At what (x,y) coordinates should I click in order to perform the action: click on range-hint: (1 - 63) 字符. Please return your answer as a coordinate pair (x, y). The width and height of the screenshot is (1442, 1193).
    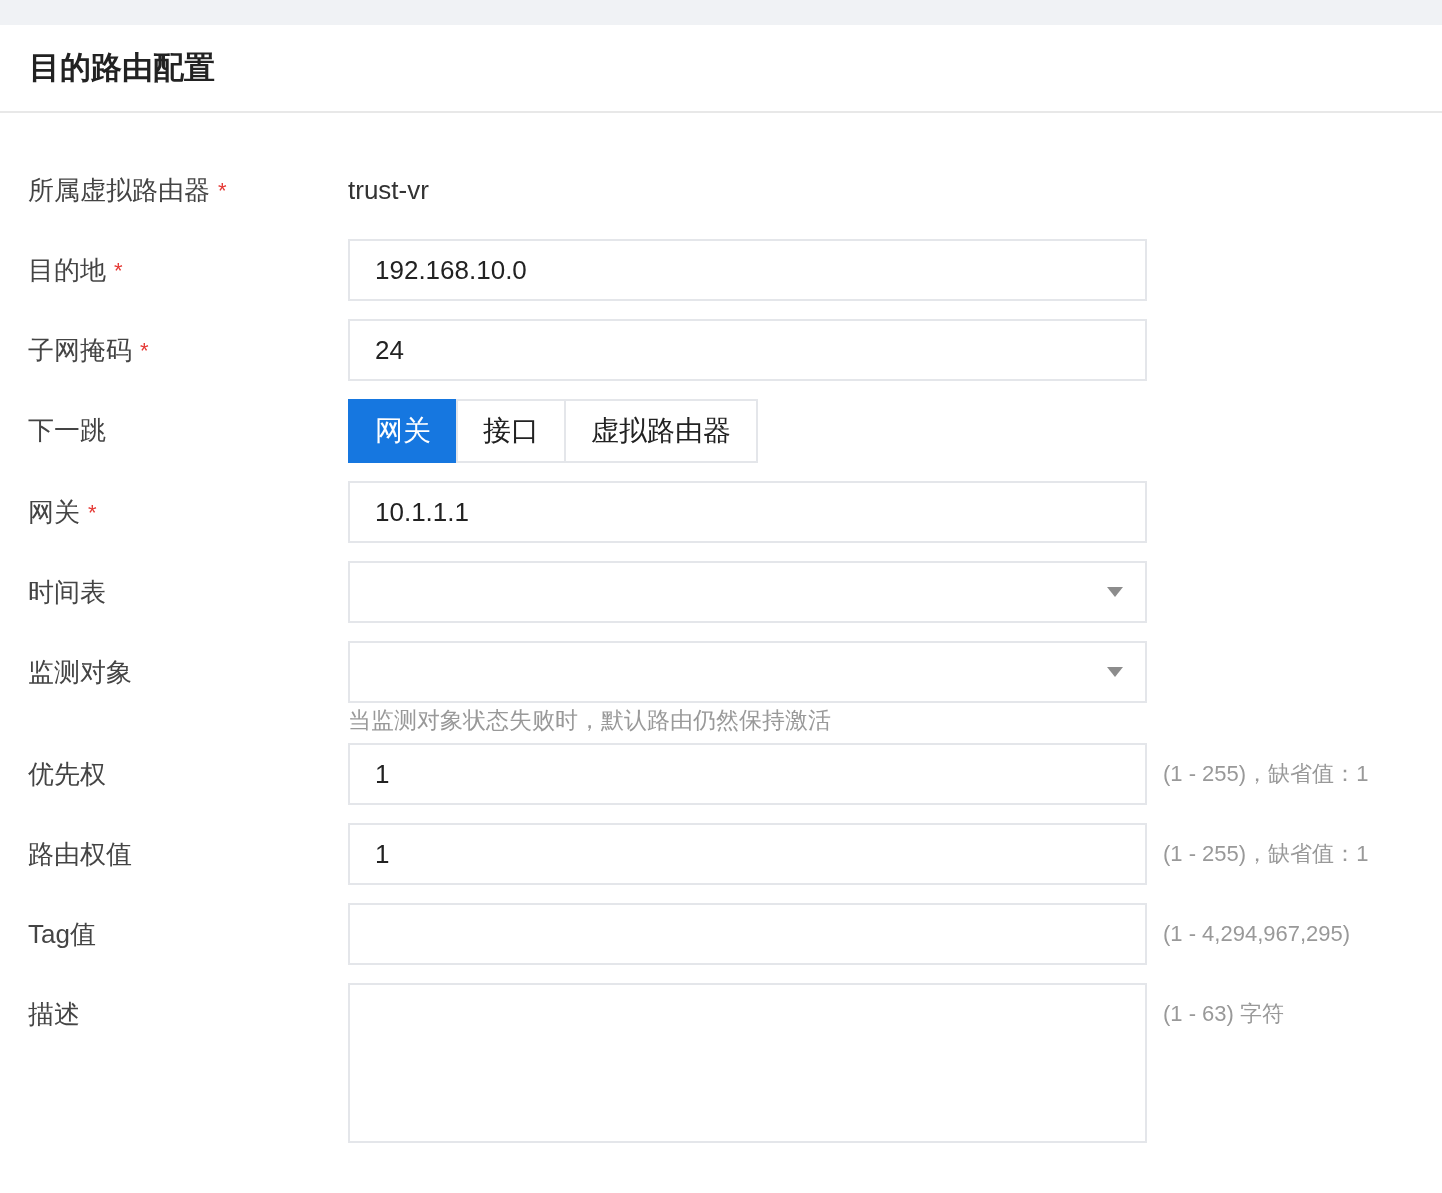
    Looking at the image, I should click on (1224, 1014).